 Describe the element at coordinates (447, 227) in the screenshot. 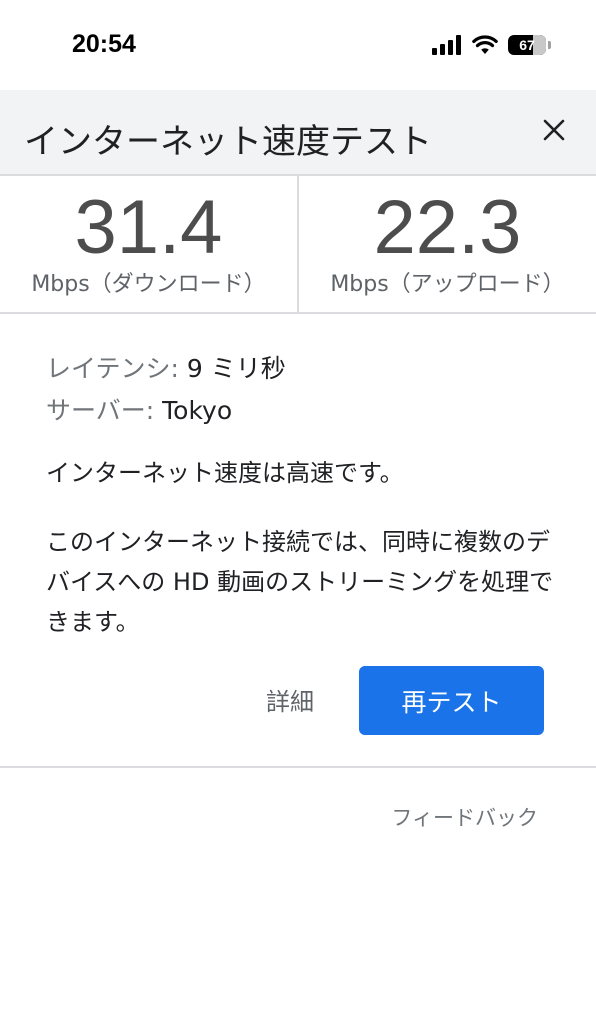

I see `upload-value: 22.3` at that location.